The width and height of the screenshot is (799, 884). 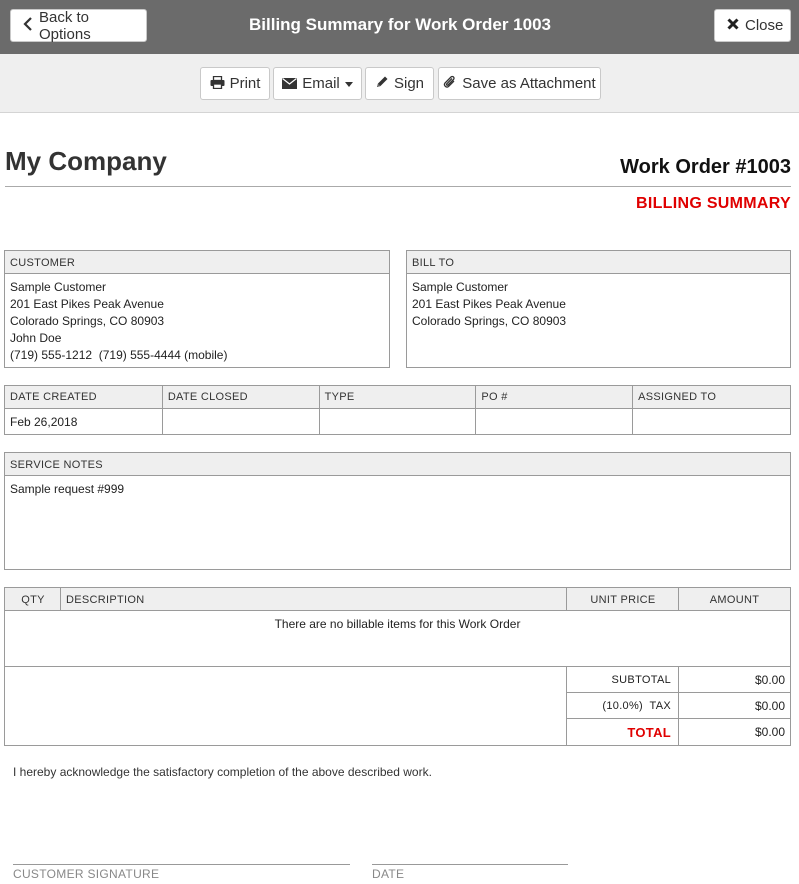 I want to click on save-as-attachment-label: Save as Attachment, so click(x=529, y=83).